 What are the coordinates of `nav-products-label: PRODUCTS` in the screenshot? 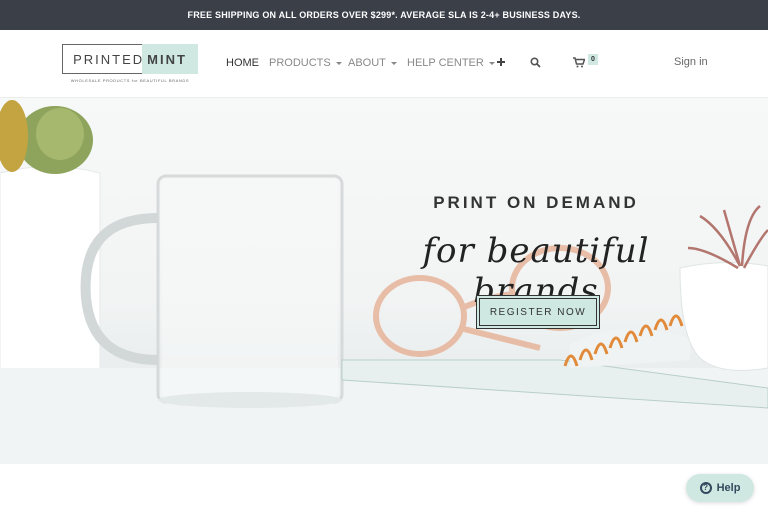 It's located at (300, 63).